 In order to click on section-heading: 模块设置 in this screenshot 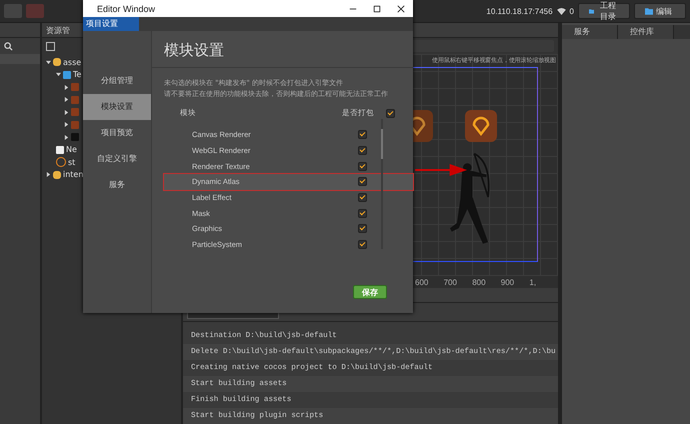, I will do `click(282, 49)`.